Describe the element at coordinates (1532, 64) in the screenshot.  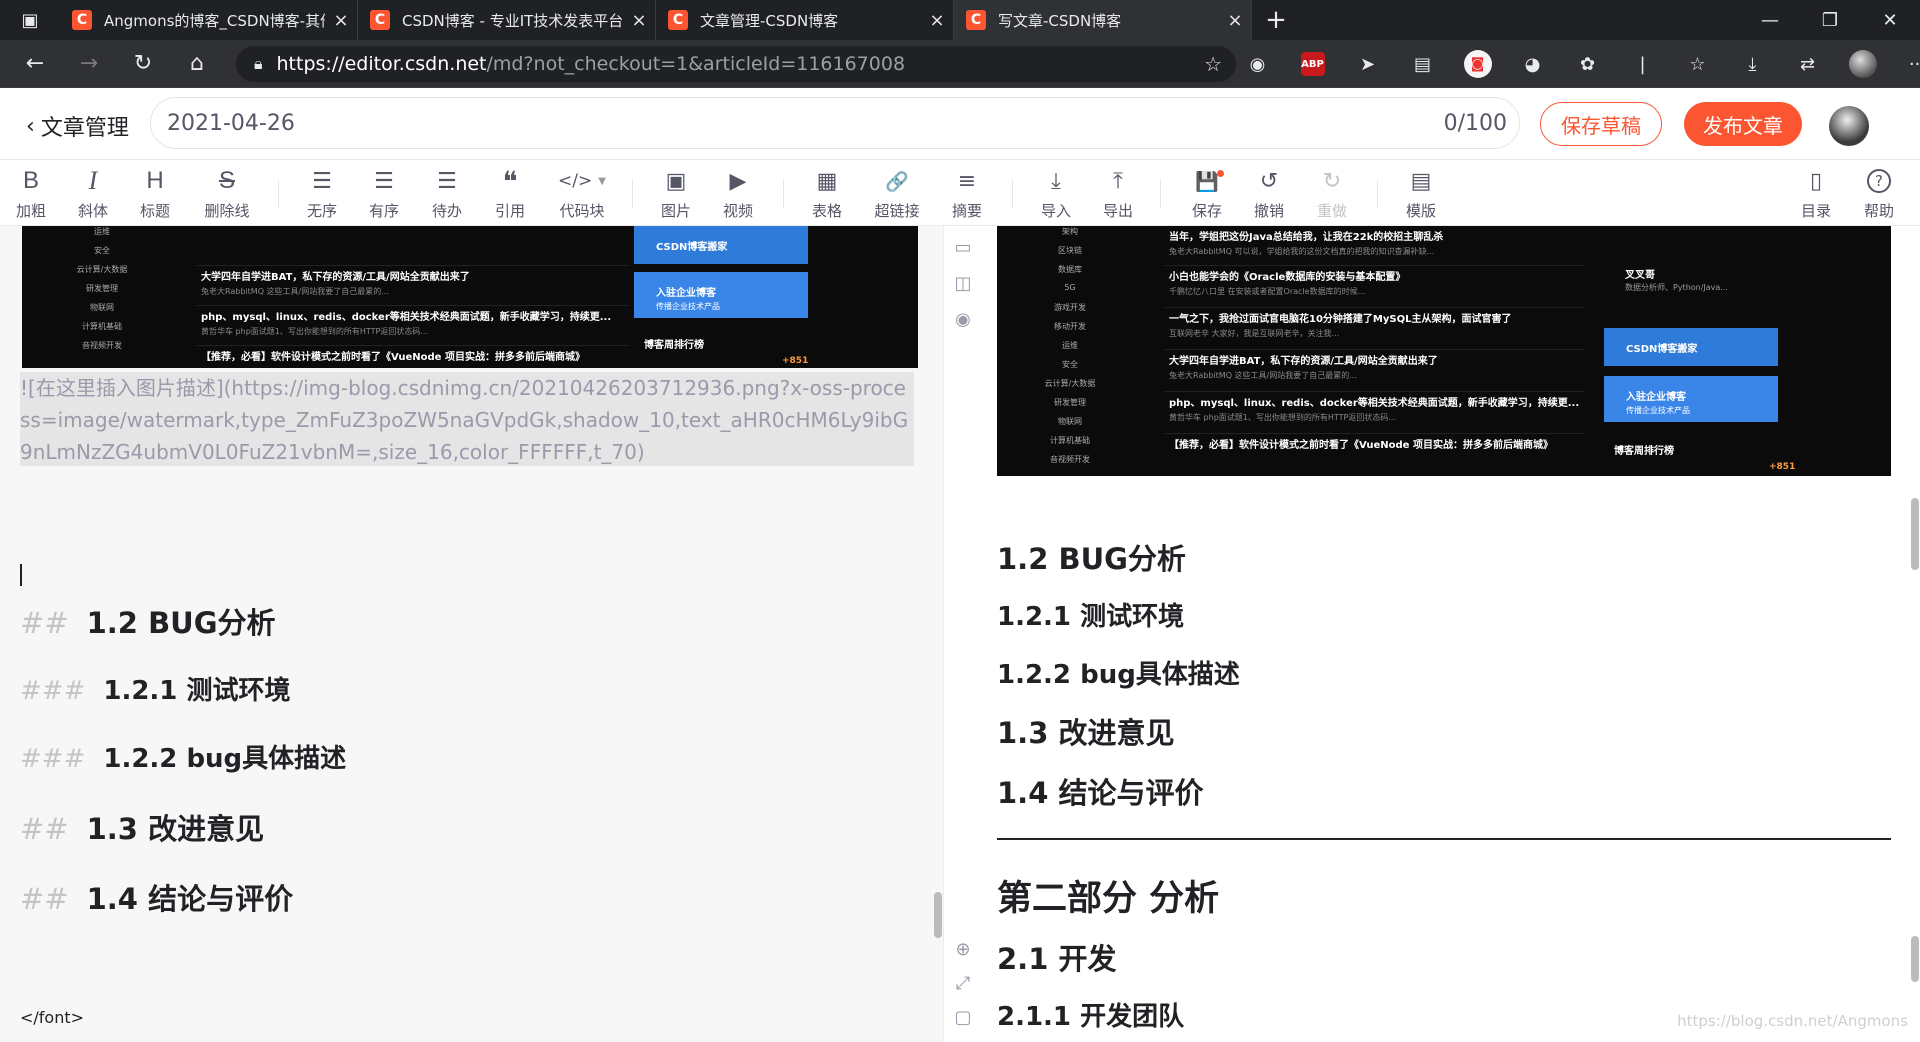
I see `chrome-icon: ◕` at that location.